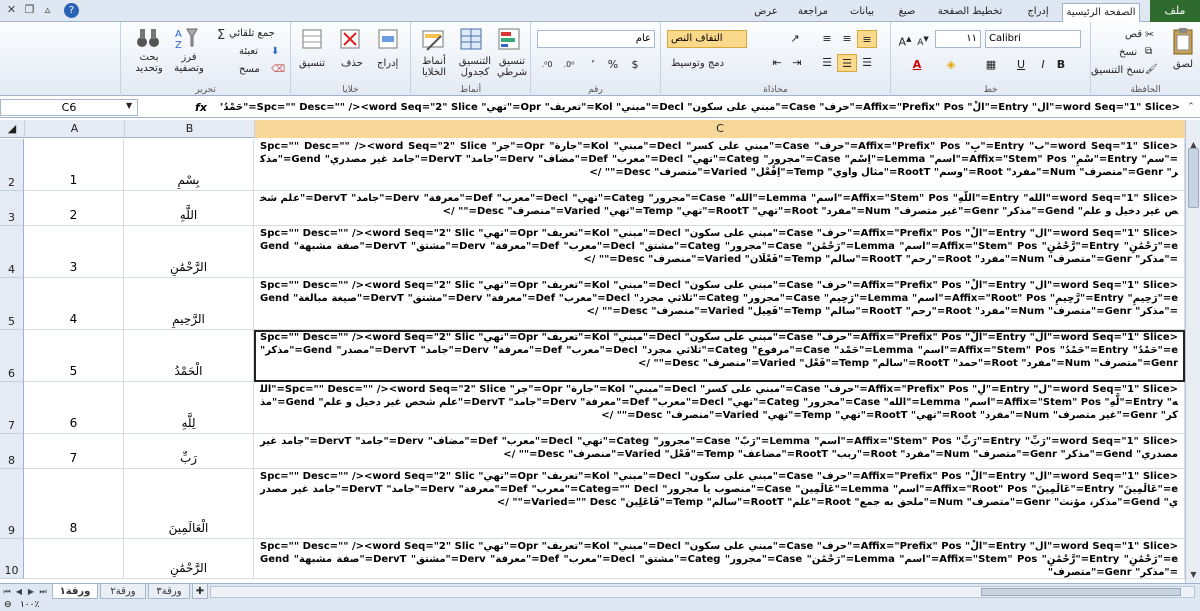 This screenshot has height=611, width=1200. What do you see at coordinates (29, 10) in the screenshot?
I see `restore-window-icon: ❐` at bounding box center [29, 10].